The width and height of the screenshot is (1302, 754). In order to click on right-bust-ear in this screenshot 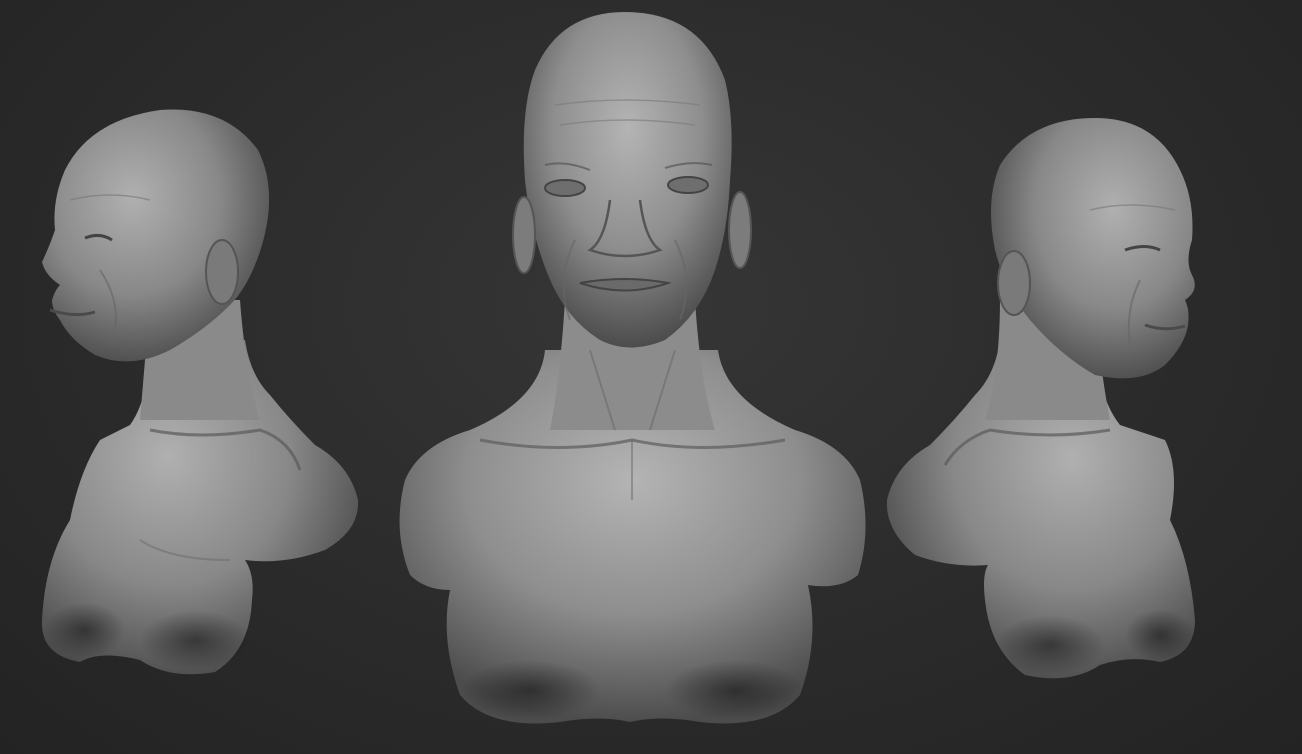, I will do `click(1014, 283)`.